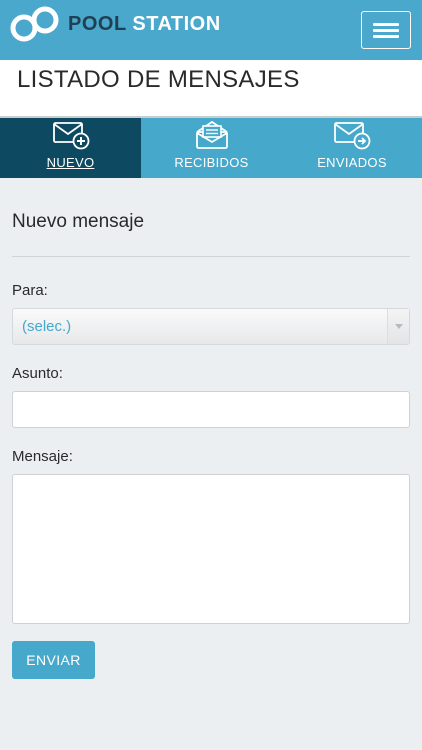 The height and width of the screenshot is (750, 422). I want to click on to-label: Para:, so click(30, 290).